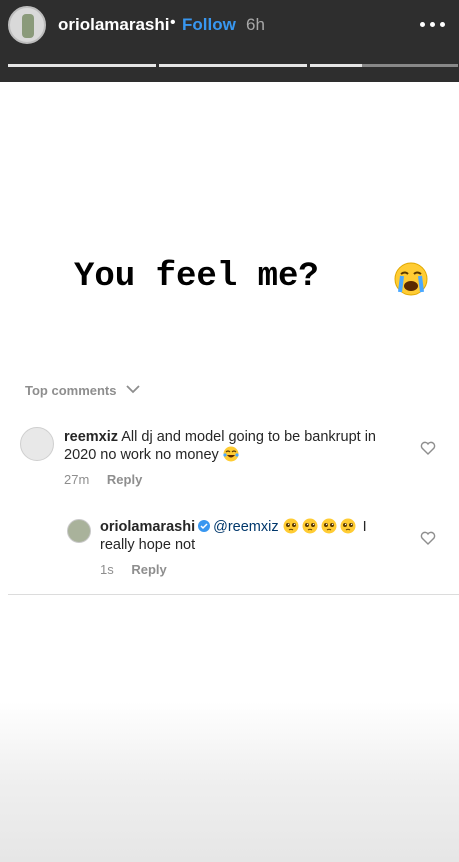  What do you see at coordinates (250, 536) in the screenshot?
I see `reply-body: oriolamarashi @reemxiz I really hope not` at bounding box center [250, 536].